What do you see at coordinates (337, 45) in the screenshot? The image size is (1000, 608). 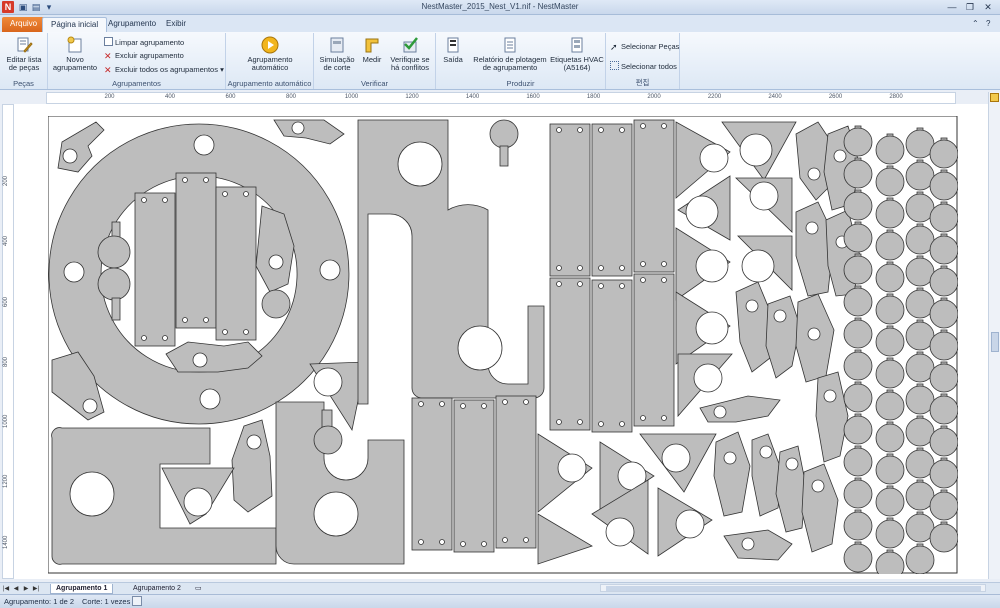 I see `simulation-icon` at bounding box center [337, 45].